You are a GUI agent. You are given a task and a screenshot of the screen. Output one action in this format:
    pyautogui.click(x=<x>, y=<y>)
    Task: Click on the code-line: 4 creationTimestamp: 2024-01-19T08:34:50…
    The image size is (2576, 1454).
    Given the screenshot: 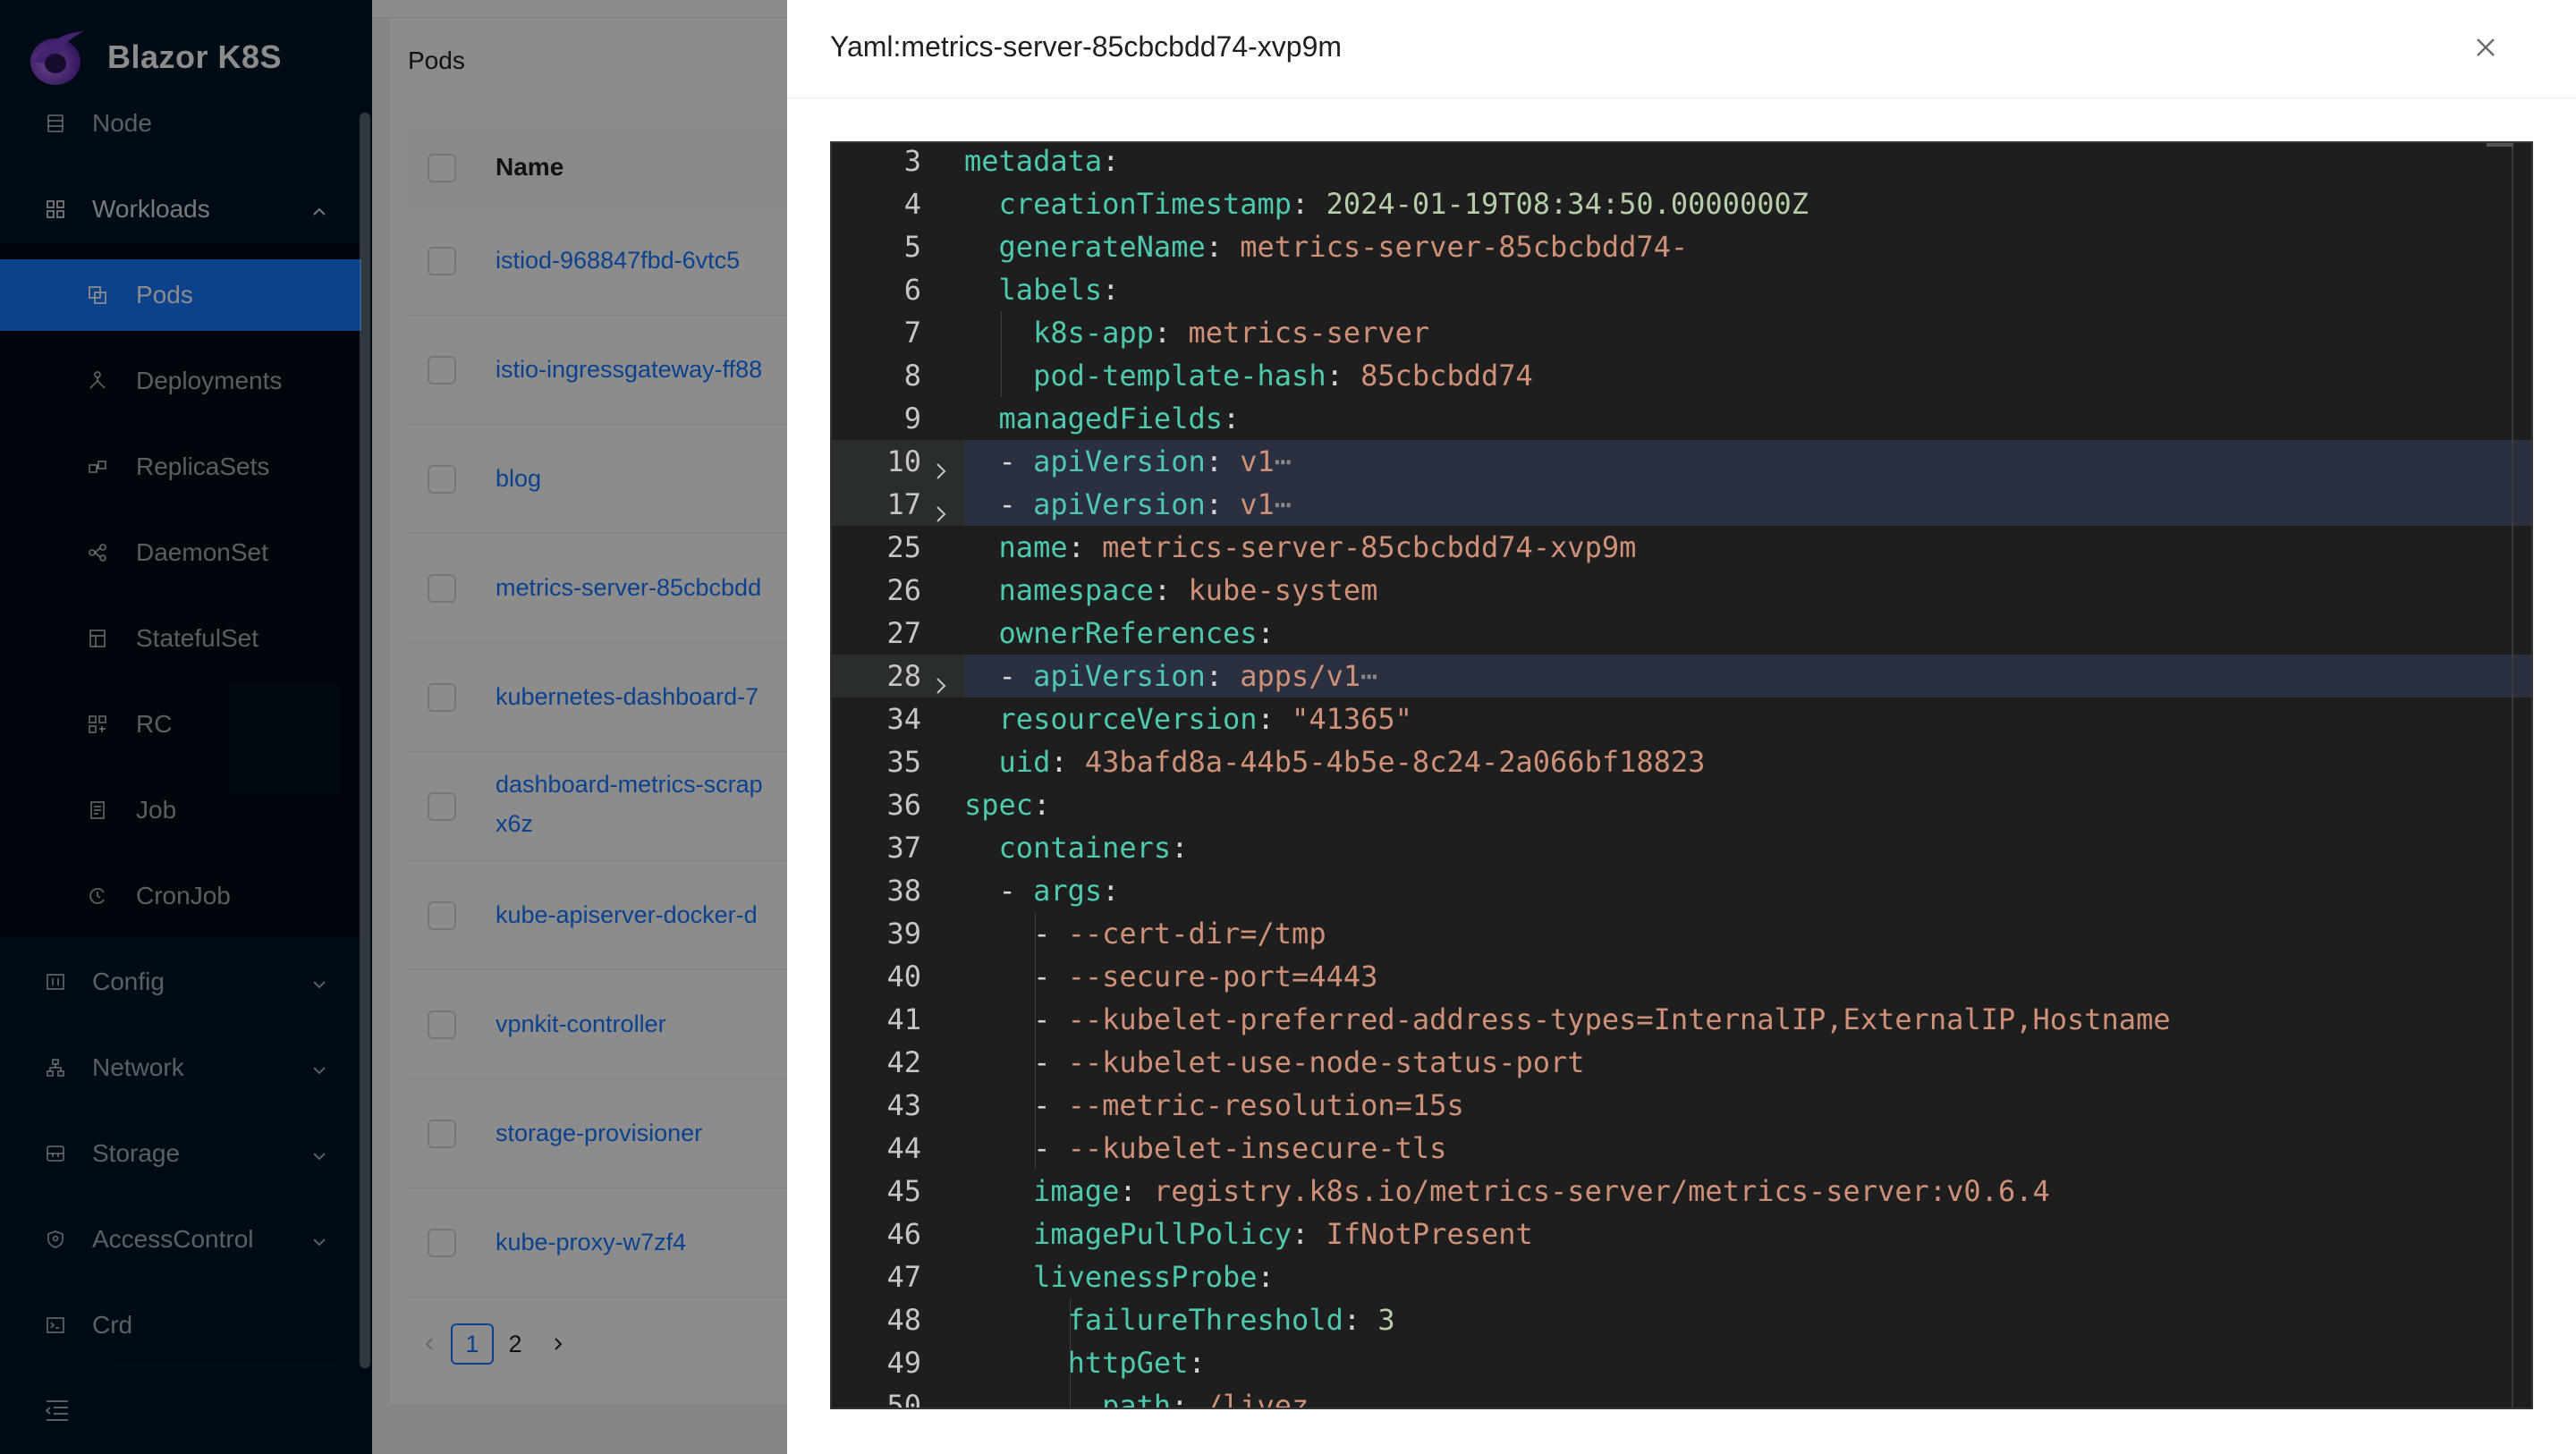 What is the action you would take?
    pyautogui.click(x=1681, y=203)
    